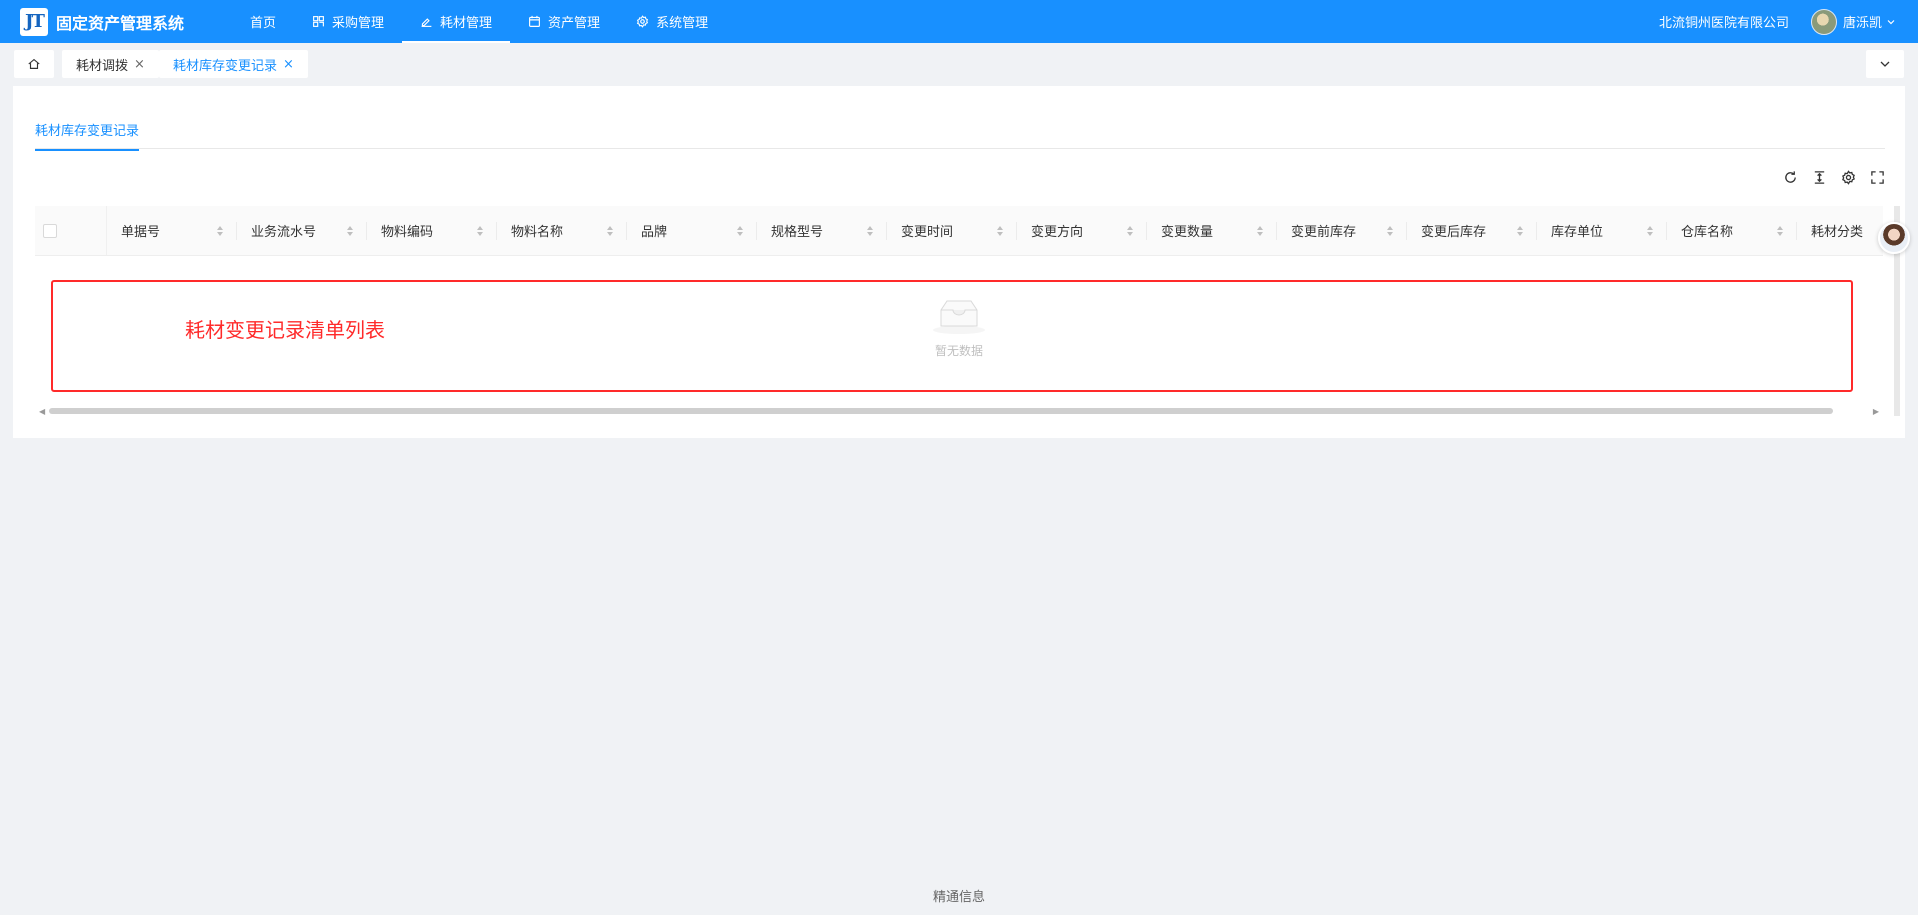 The width and height of the screenshot is (1918, 915). Describe the element at coordinates (1454, 232) in the screenshot. I see `column-title: 变更后库存` at that location.